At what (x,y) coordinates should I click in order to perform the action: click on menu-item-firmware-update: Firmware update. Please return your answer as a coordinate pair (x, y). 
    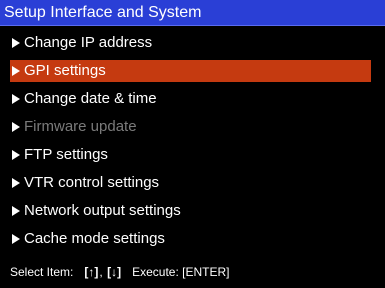
    Looking at the image, I should click on (190, 127).